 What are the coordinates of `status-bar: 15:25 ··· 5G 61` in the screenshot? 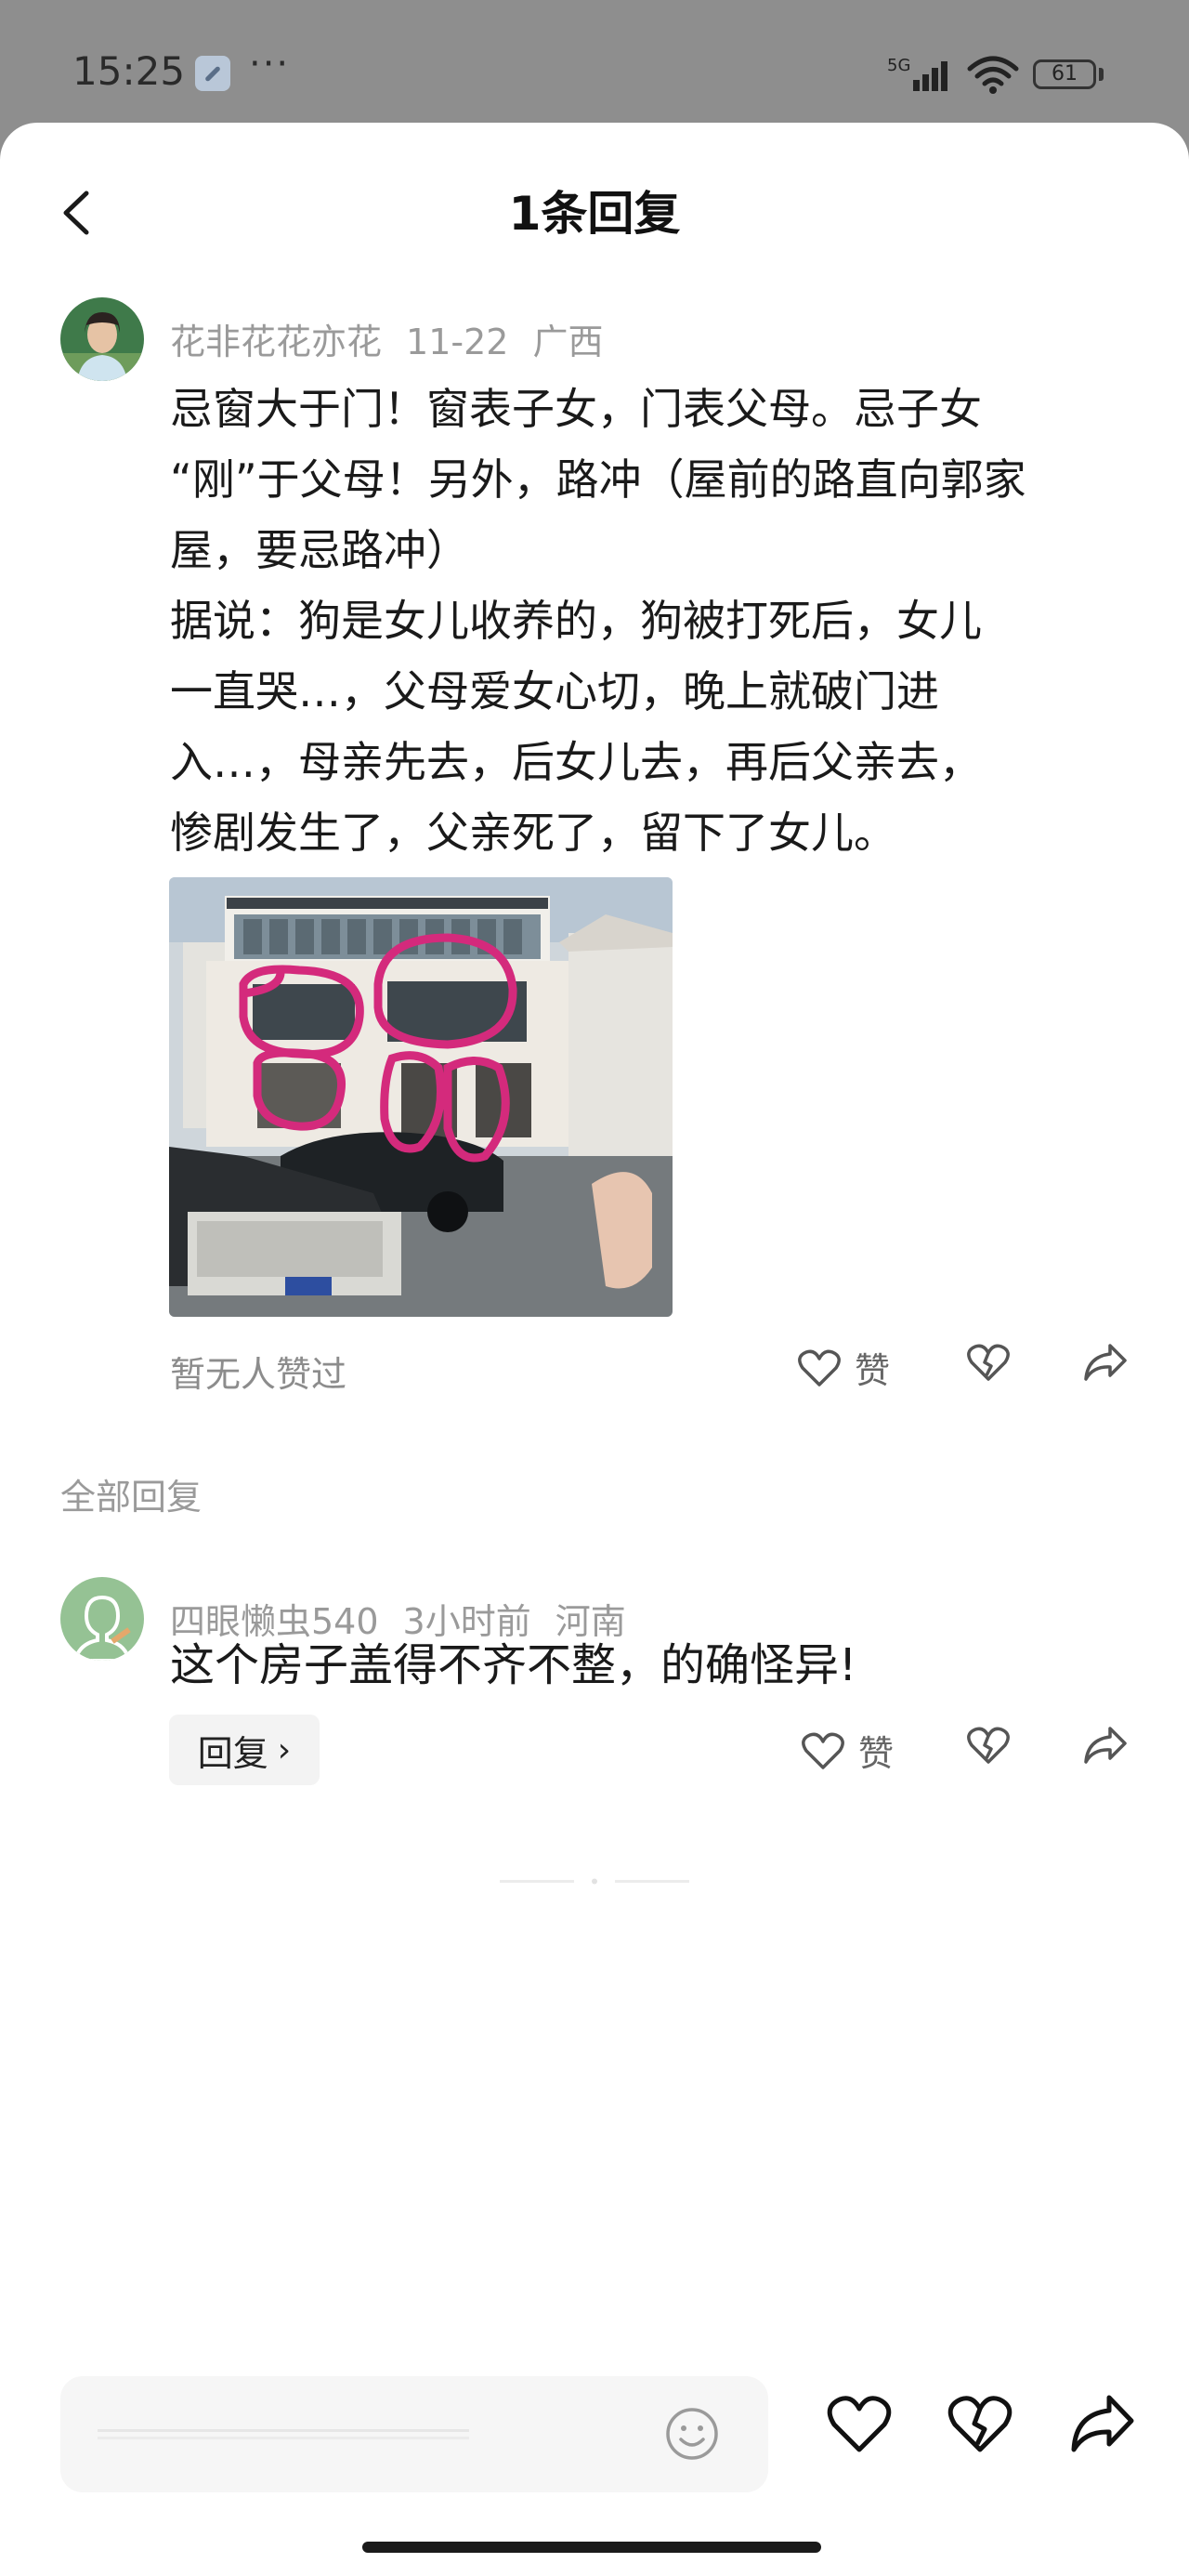 It's located at (594, 62).